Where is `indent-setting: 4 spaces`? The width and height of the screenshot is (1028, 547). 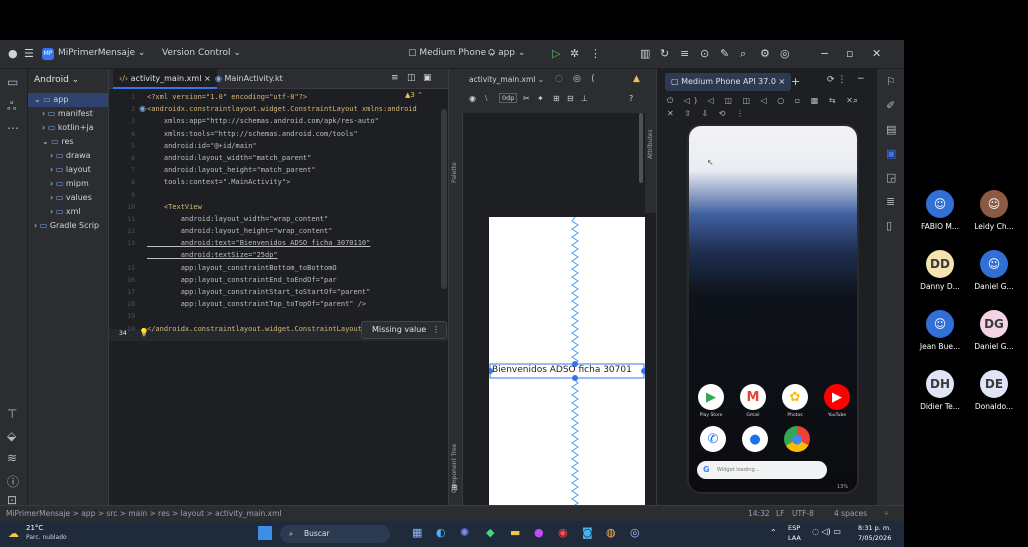 indent-setting: 4 spaces is located at coordinates (850, 513).